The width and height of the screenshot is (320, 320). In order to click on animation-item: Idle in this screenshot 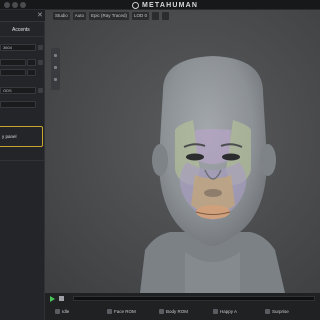, I will do `click(62, 311)`.